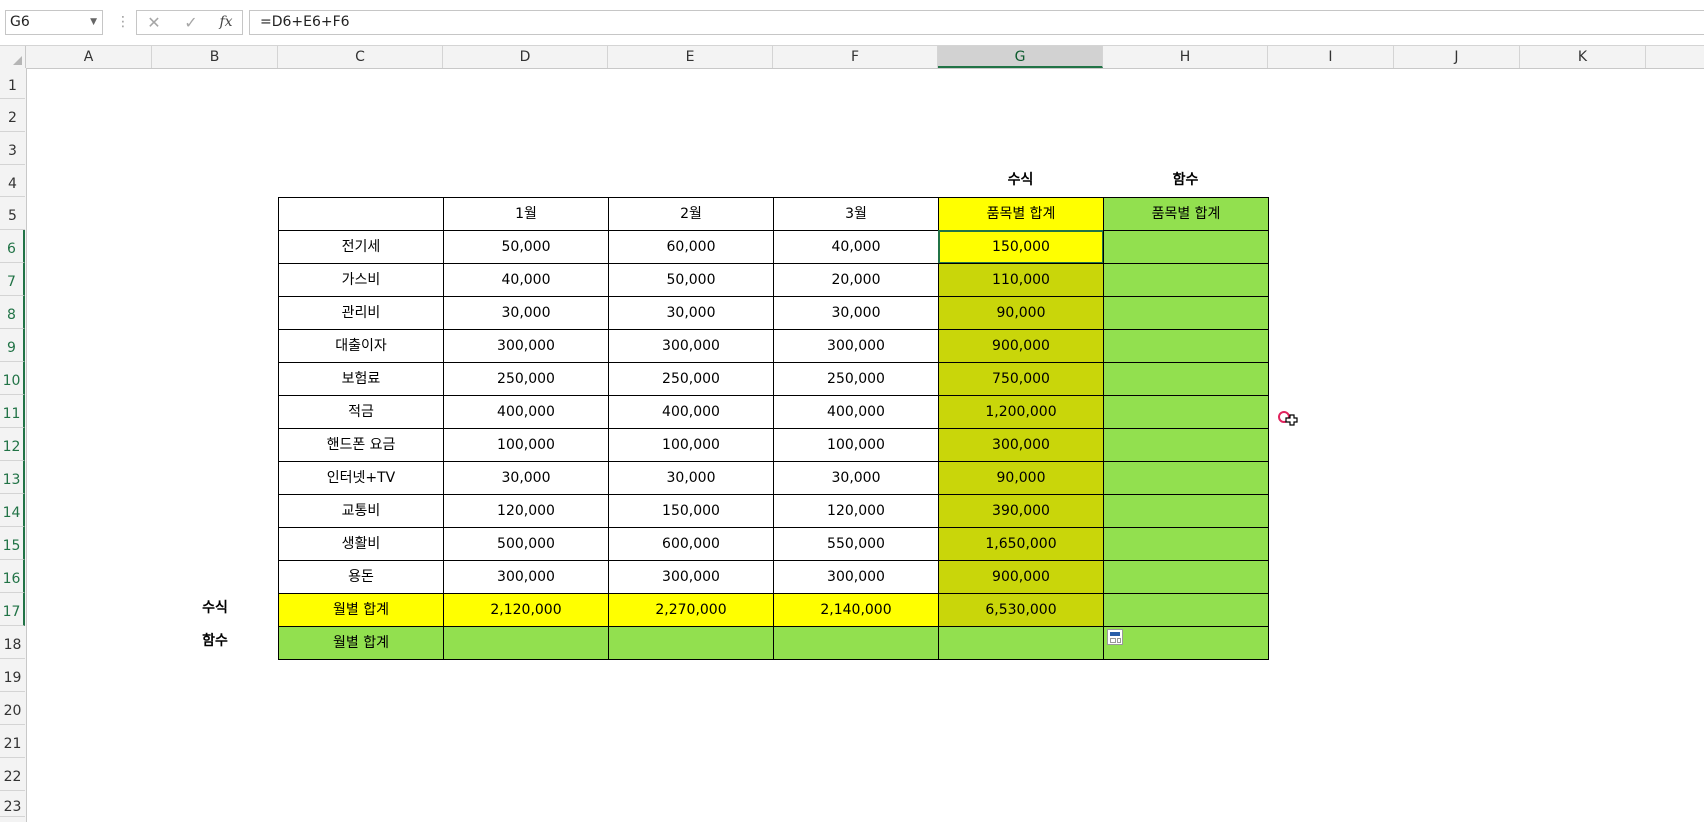 Image resolution: width=1704 pixels, height=823 pixels. I want to click on label-formula-top: 수식, so click(1020, 181).